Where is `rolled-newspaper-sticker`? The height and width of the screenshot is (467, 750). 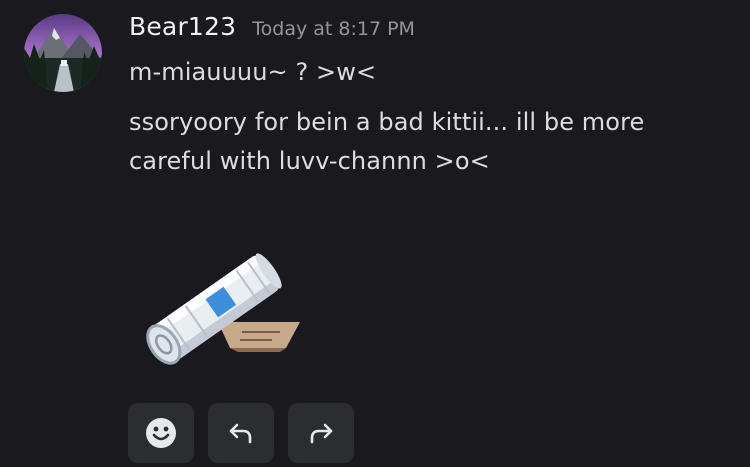 rolled-newspaper-sticker is located at coordinates (220, 308).